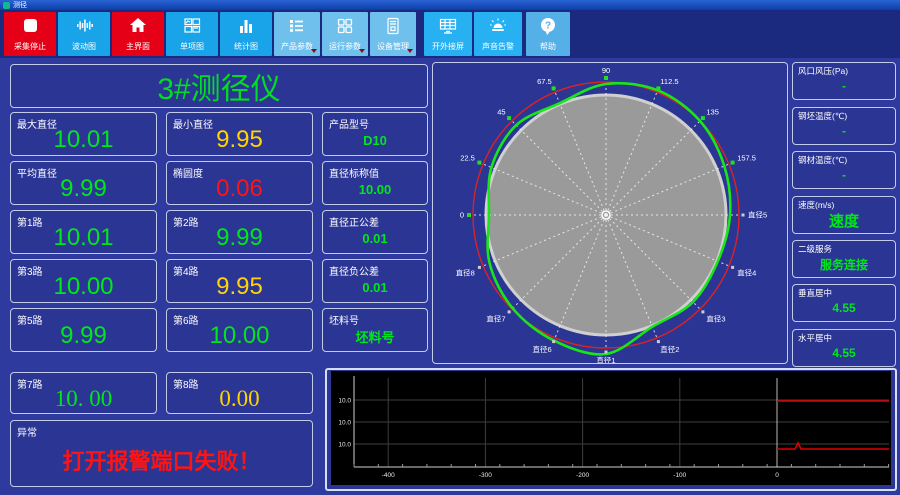 The height and width of the screenshot is (495, 900). I want to click on svg-text: 直径2, so click(669, 349).